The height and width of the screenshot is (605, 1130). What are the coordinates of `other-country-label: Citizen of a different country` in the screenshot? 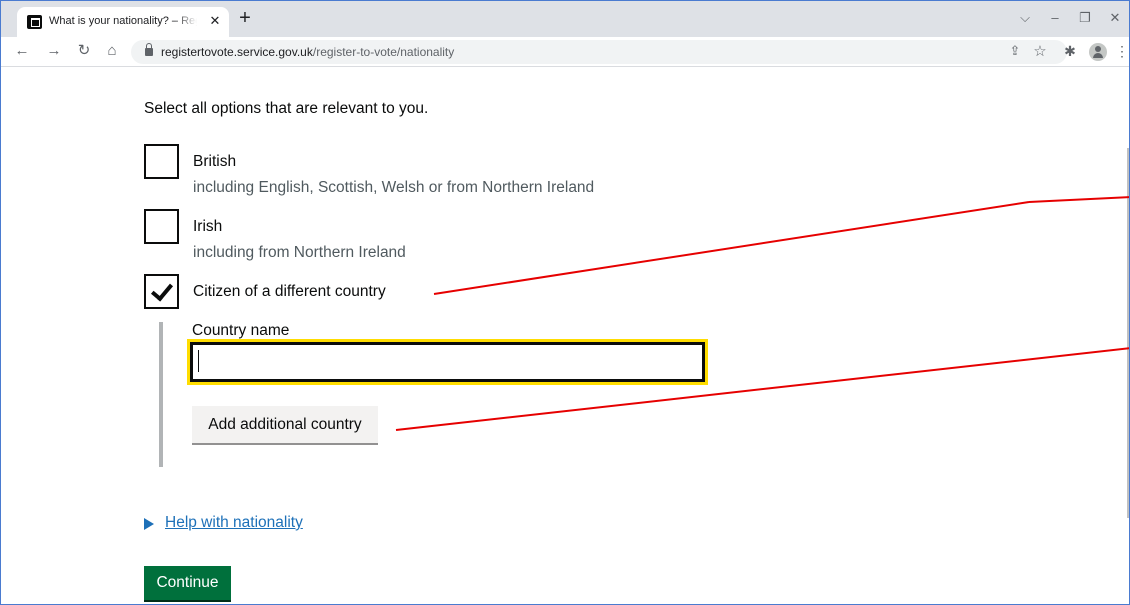 It's located at (289, 292).